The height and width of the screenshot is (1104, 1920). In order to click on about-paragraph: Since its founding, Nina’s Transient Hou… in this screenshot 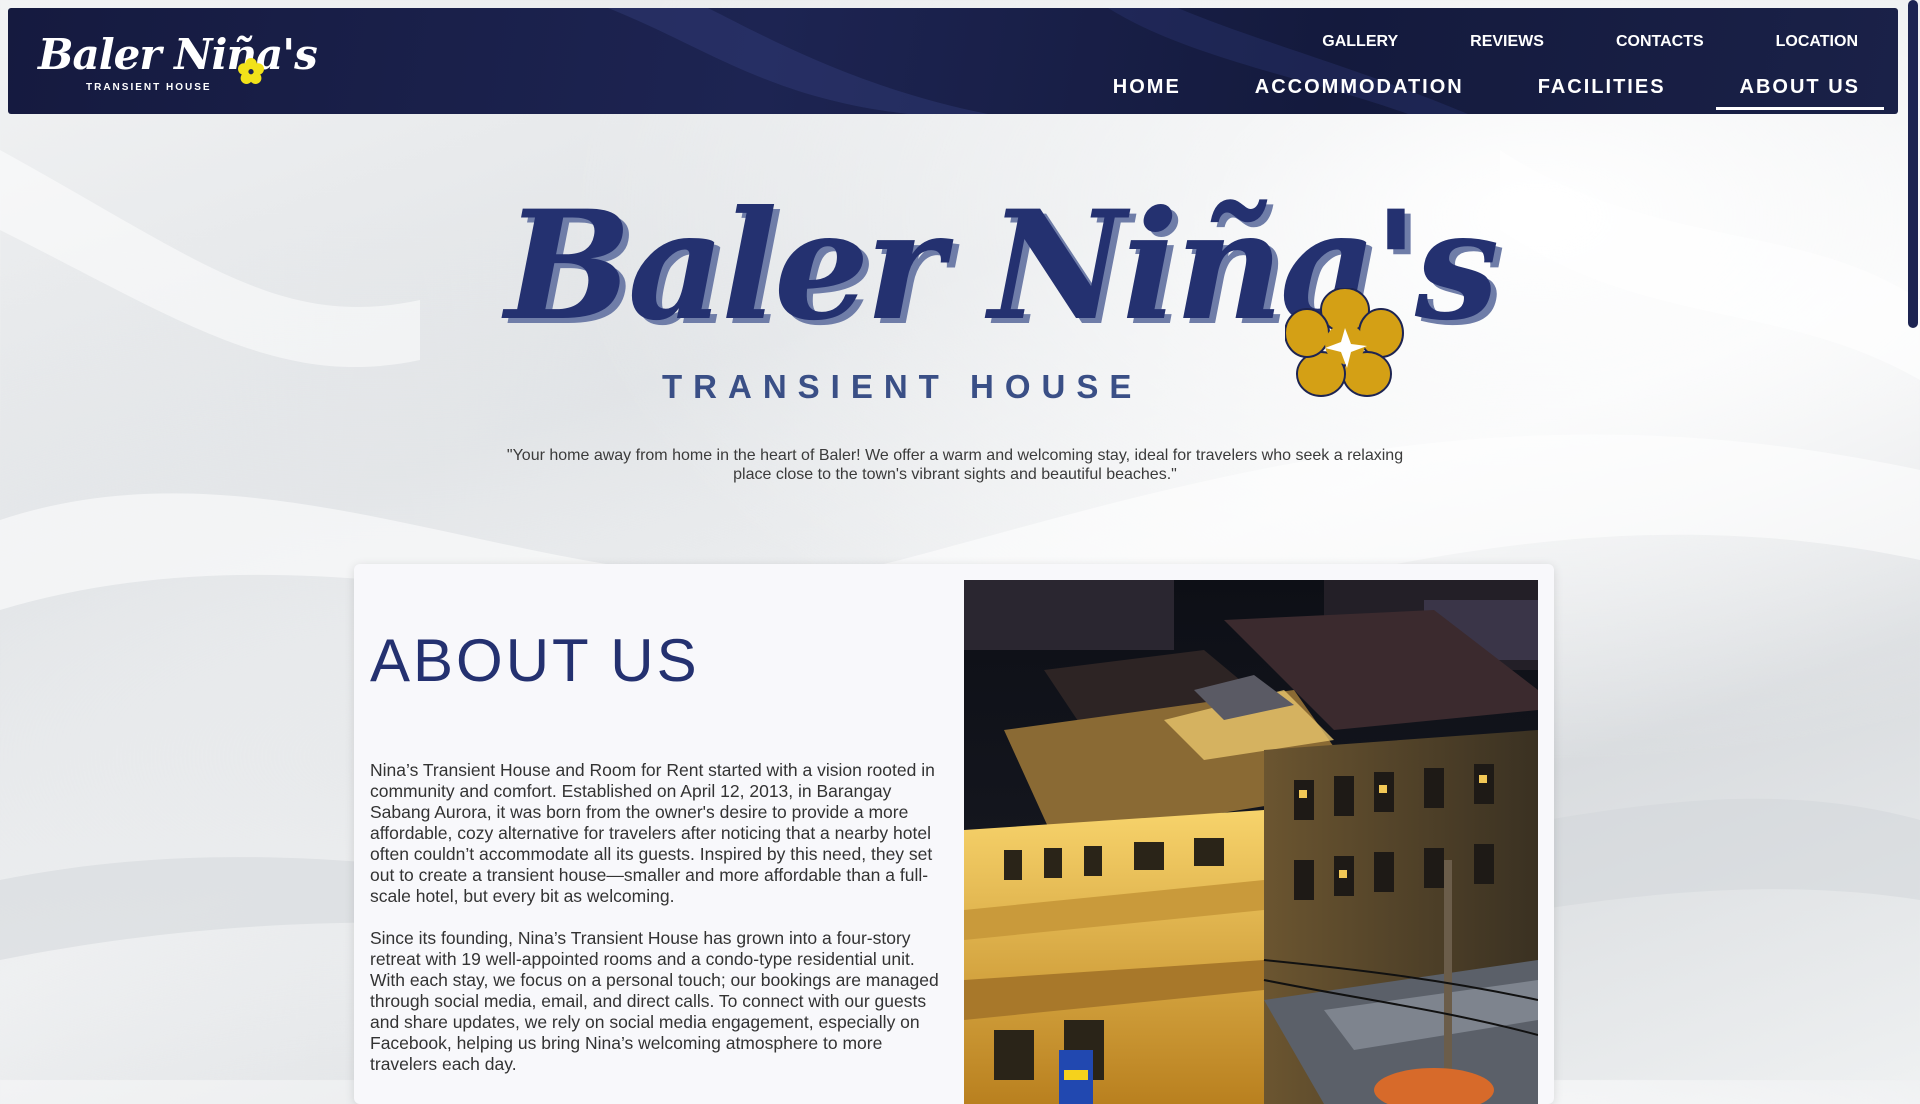, I will do `click(654, 1001)`.